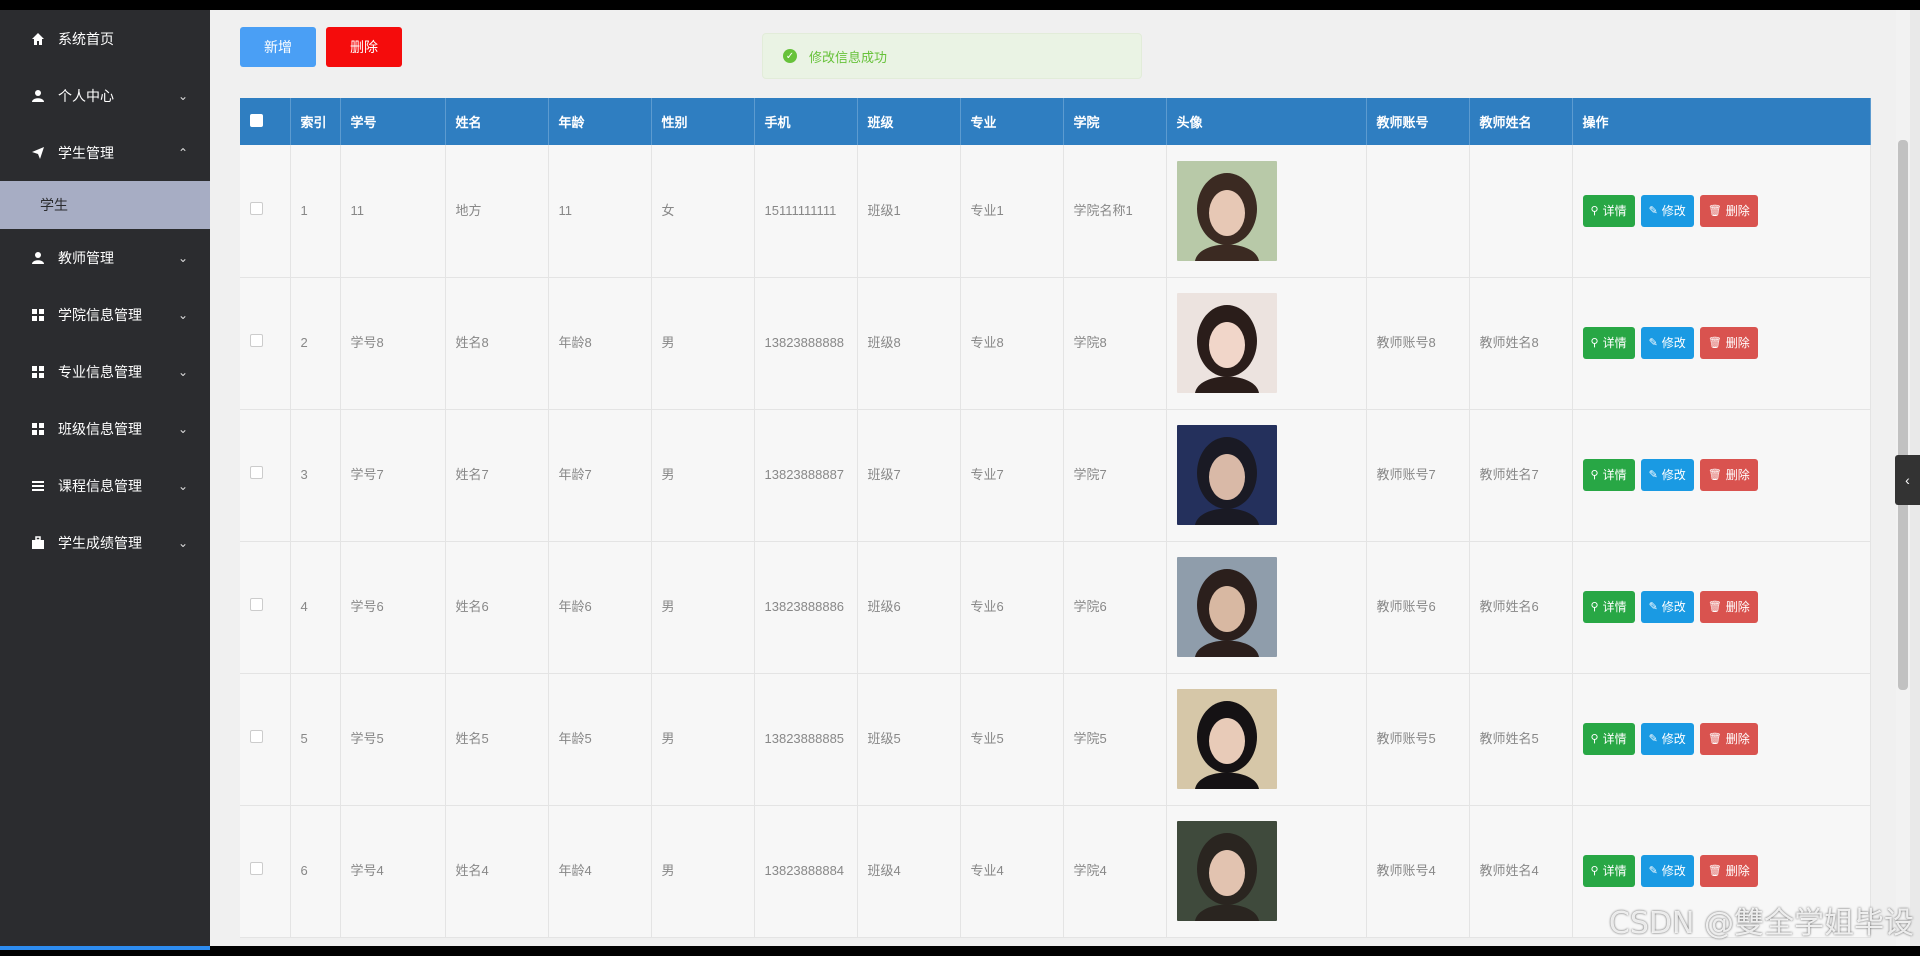  What do you see at coordinates (315, 343) in the screenshot?
I see `cell-index: 2` at bounding box center [315, 343].